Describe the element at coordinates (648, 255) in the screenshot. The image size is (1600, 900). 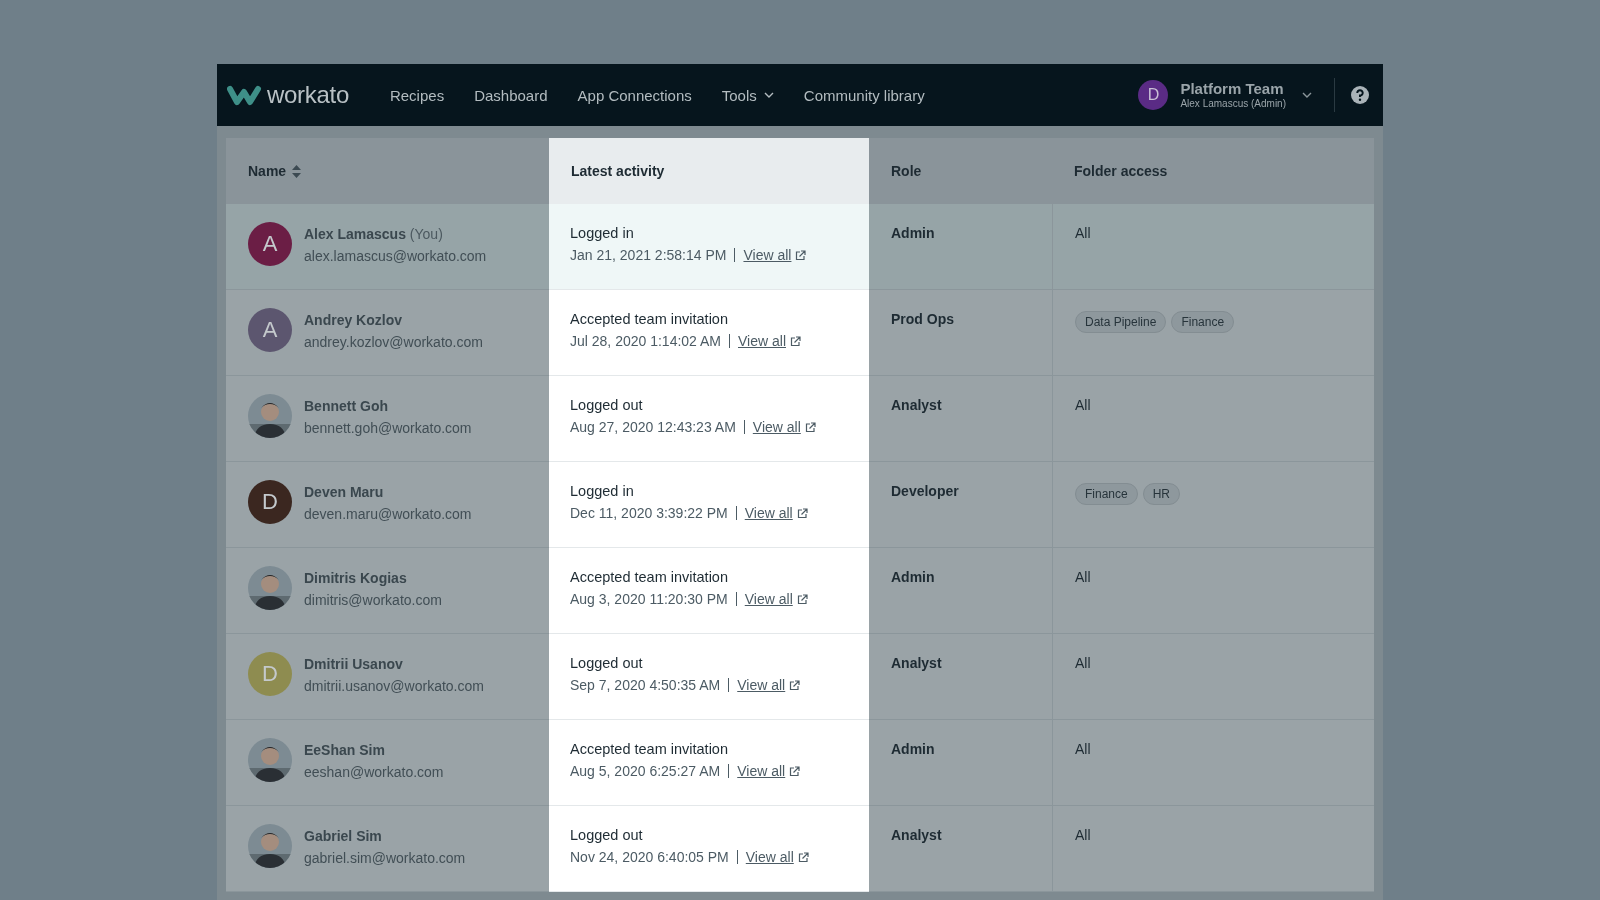
I see `activity-time: Jan 21, 2021 2:58:14 PM` at that location.